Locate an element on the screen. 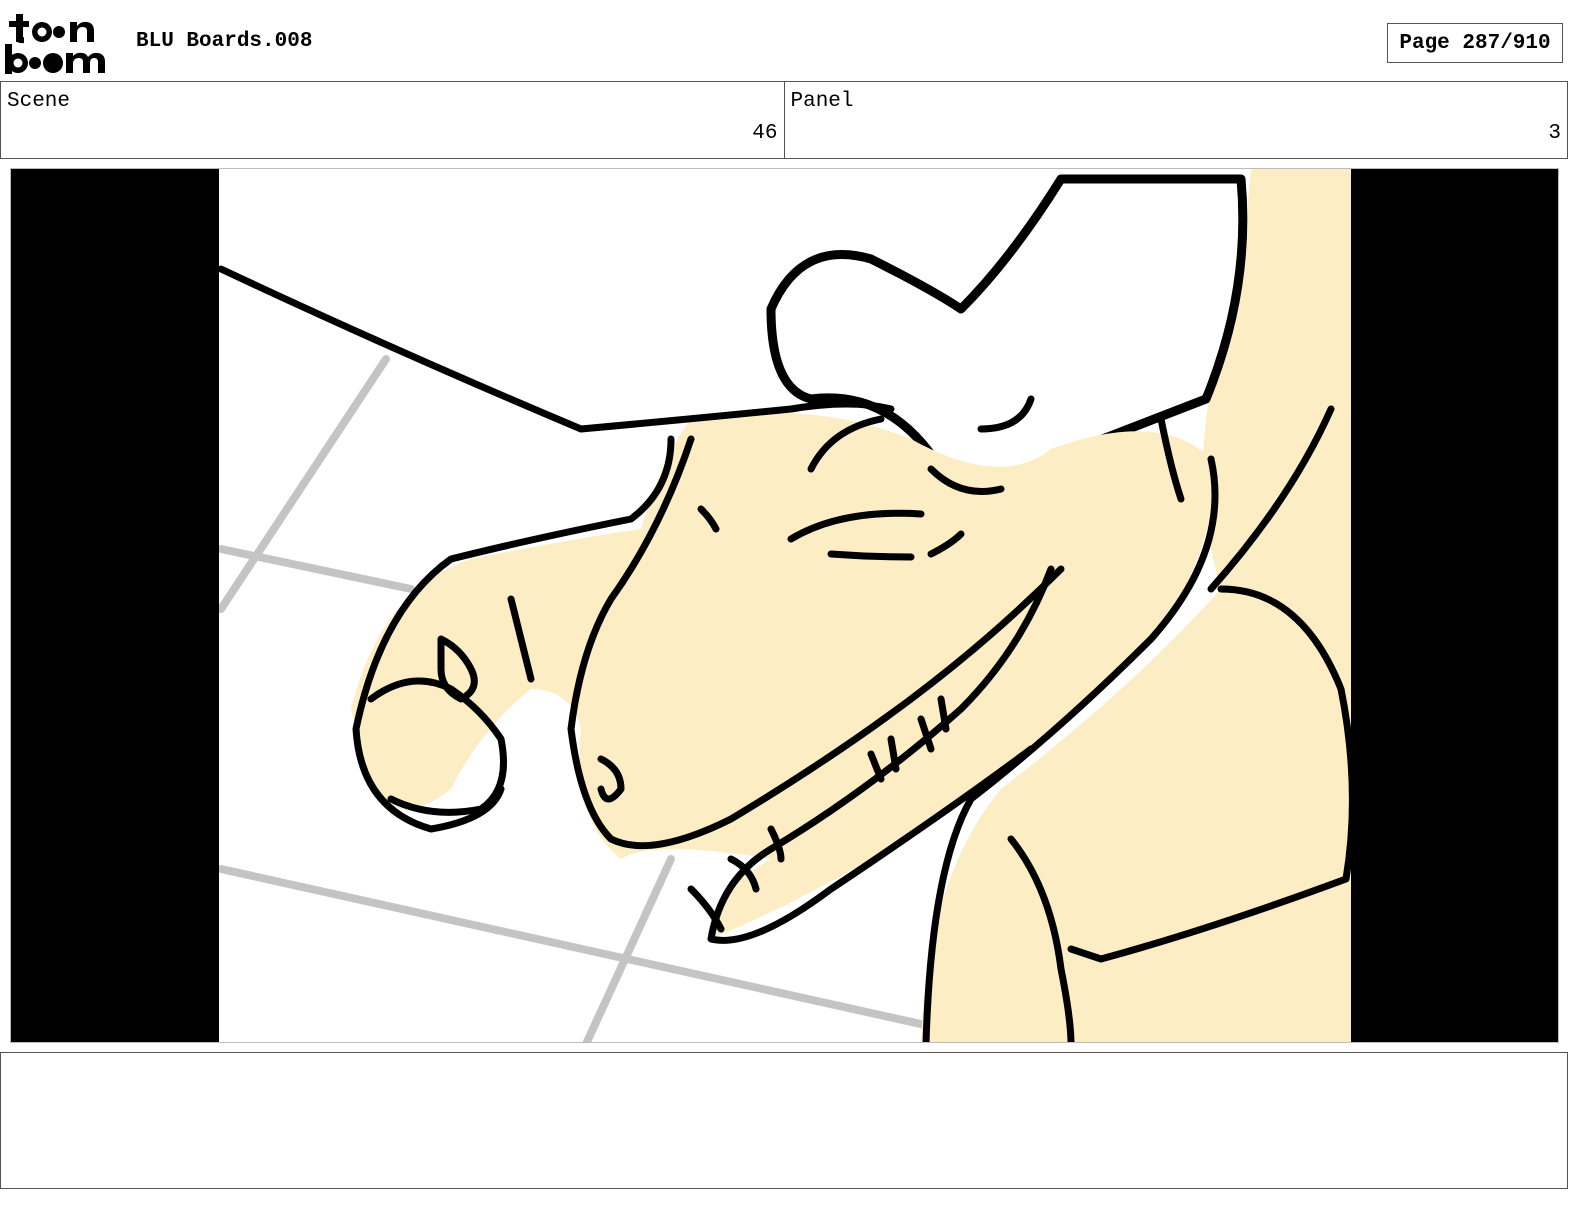 This screenshot has height=1224, width=1584. scene-cell: Scene 46 is located at coordinates (392, 120).